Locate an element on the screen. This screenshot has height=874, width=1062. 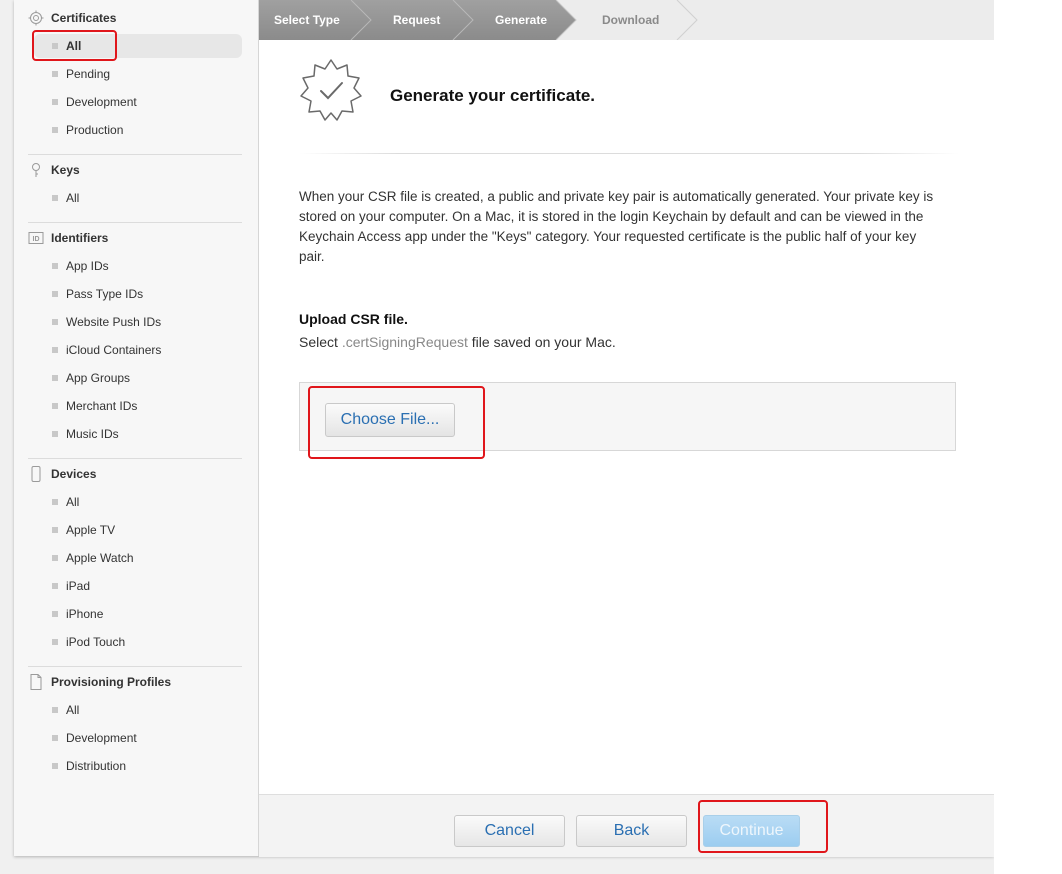
sidebar-item-certificates-all: All is located at coordinates (138, 46).